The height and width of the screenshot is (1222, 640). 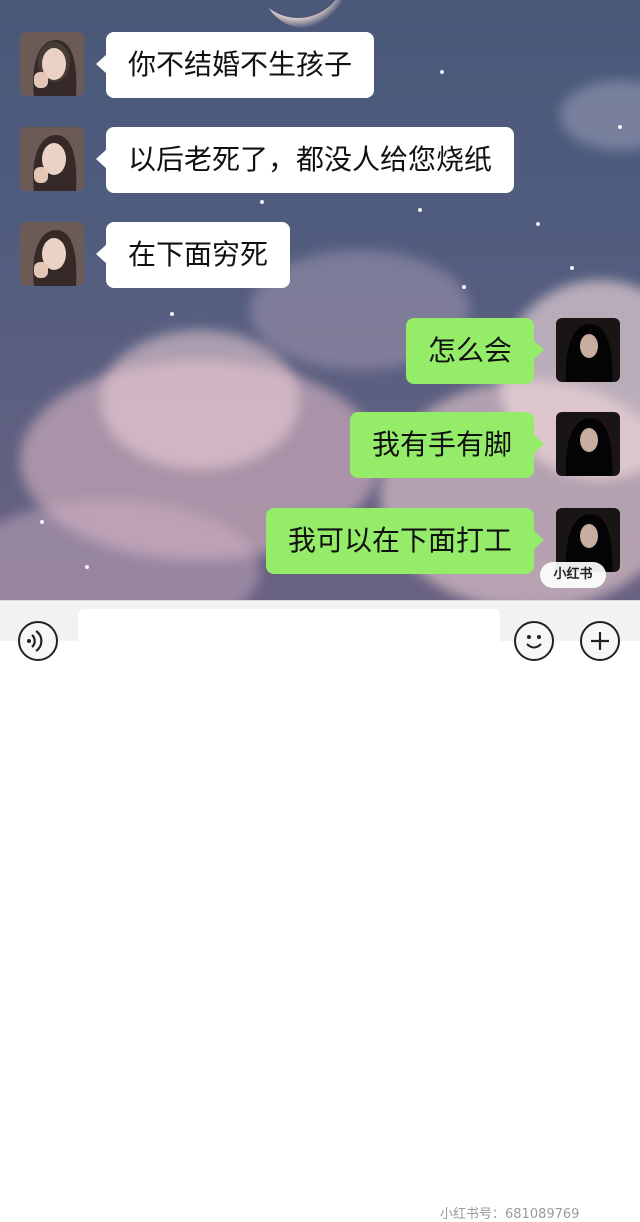 I want to click on emoji-icon, so click(x=534, y=642).